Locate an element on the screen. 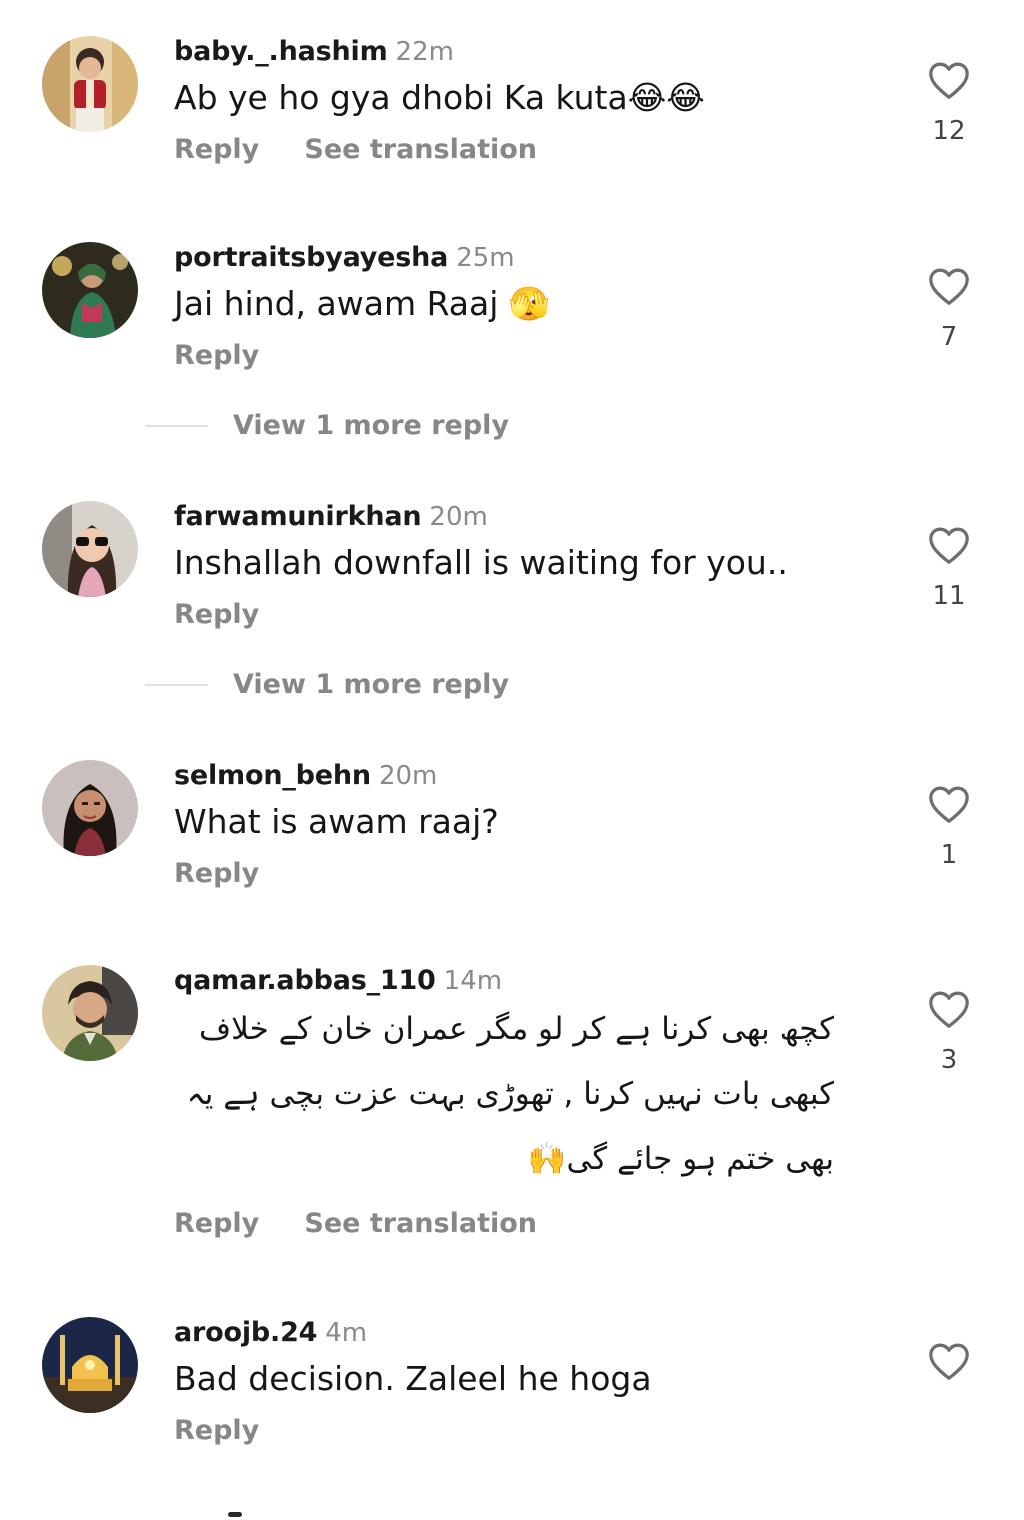 The height and width of the screenshot is (1520, 1024). like-control: 3 is located at coordinates (949, 1032).